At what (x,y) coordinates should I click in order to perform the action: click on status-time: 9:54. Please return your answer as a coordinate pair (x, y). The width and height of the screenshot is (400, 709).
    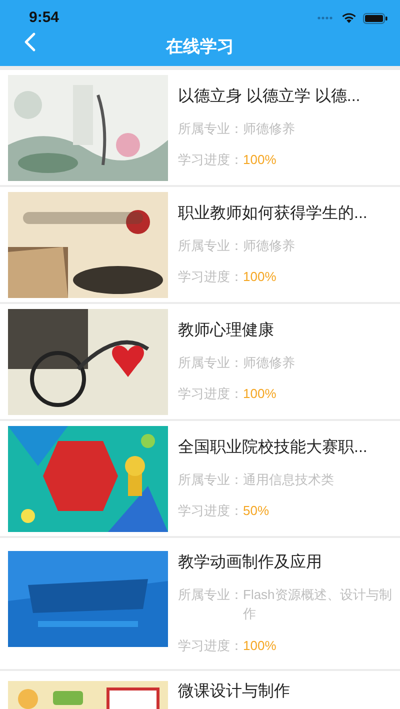
    Looking at the image, I should click on (44, 17).